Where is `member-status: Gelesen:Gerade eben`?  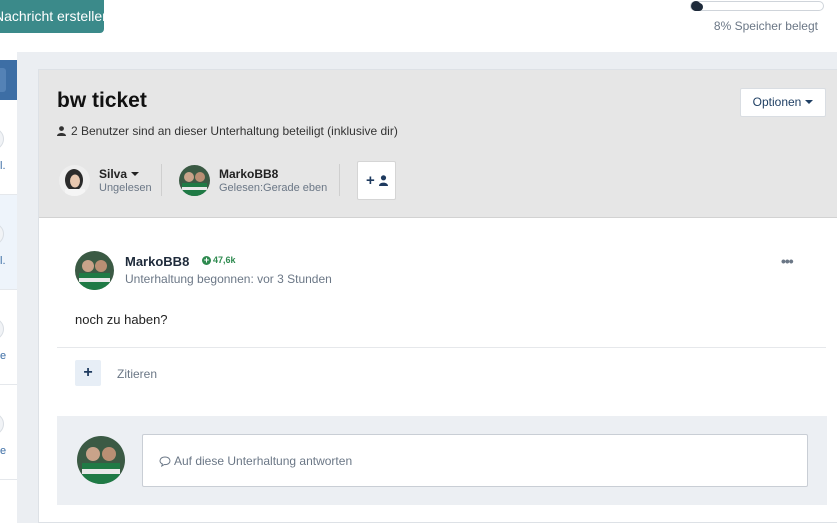
member-status: Gelesen:Gerade eben is located at coordinates (273, 188).